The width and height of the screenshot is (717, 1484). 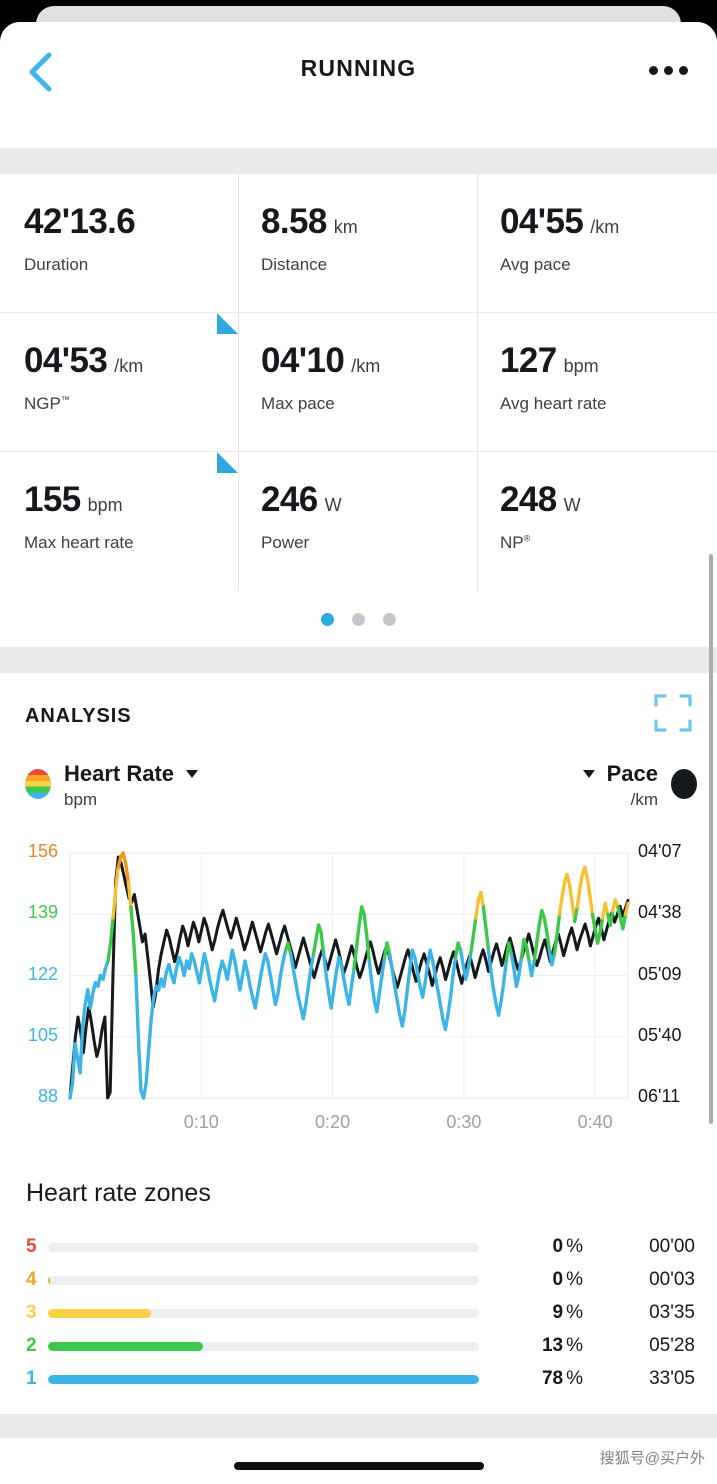 I want to click on right-series-selector: Pace /km, so click(x=639, y=785).